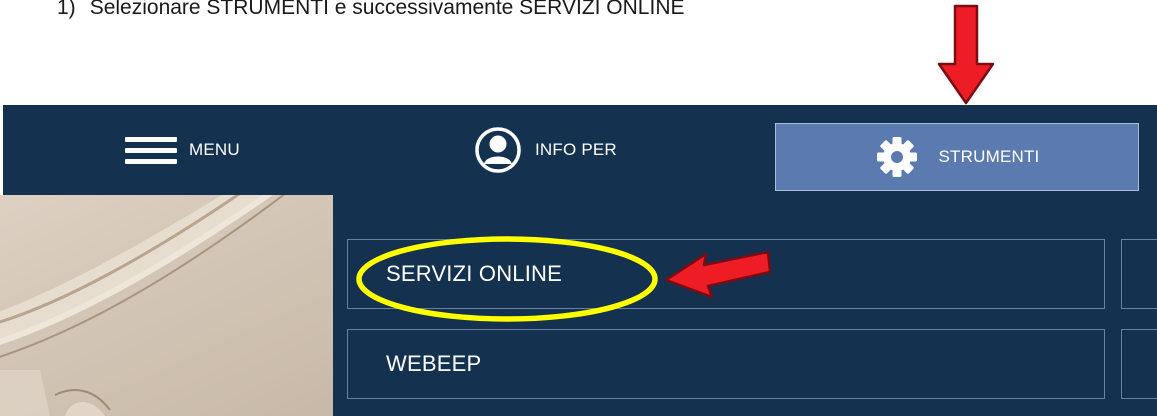  What do you see at coordinates (143, 305) in the screenshot?
I see `ornate-ceiling-image` at bounding box center [143, 305].